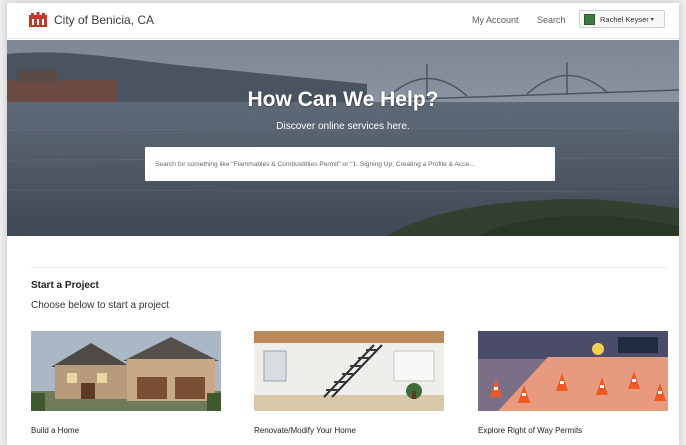  What do you see at coordinates (530, 430) in the screenshot?
I see `card-label: Explore Right of Way Permits` at bounding box center [530, 430].